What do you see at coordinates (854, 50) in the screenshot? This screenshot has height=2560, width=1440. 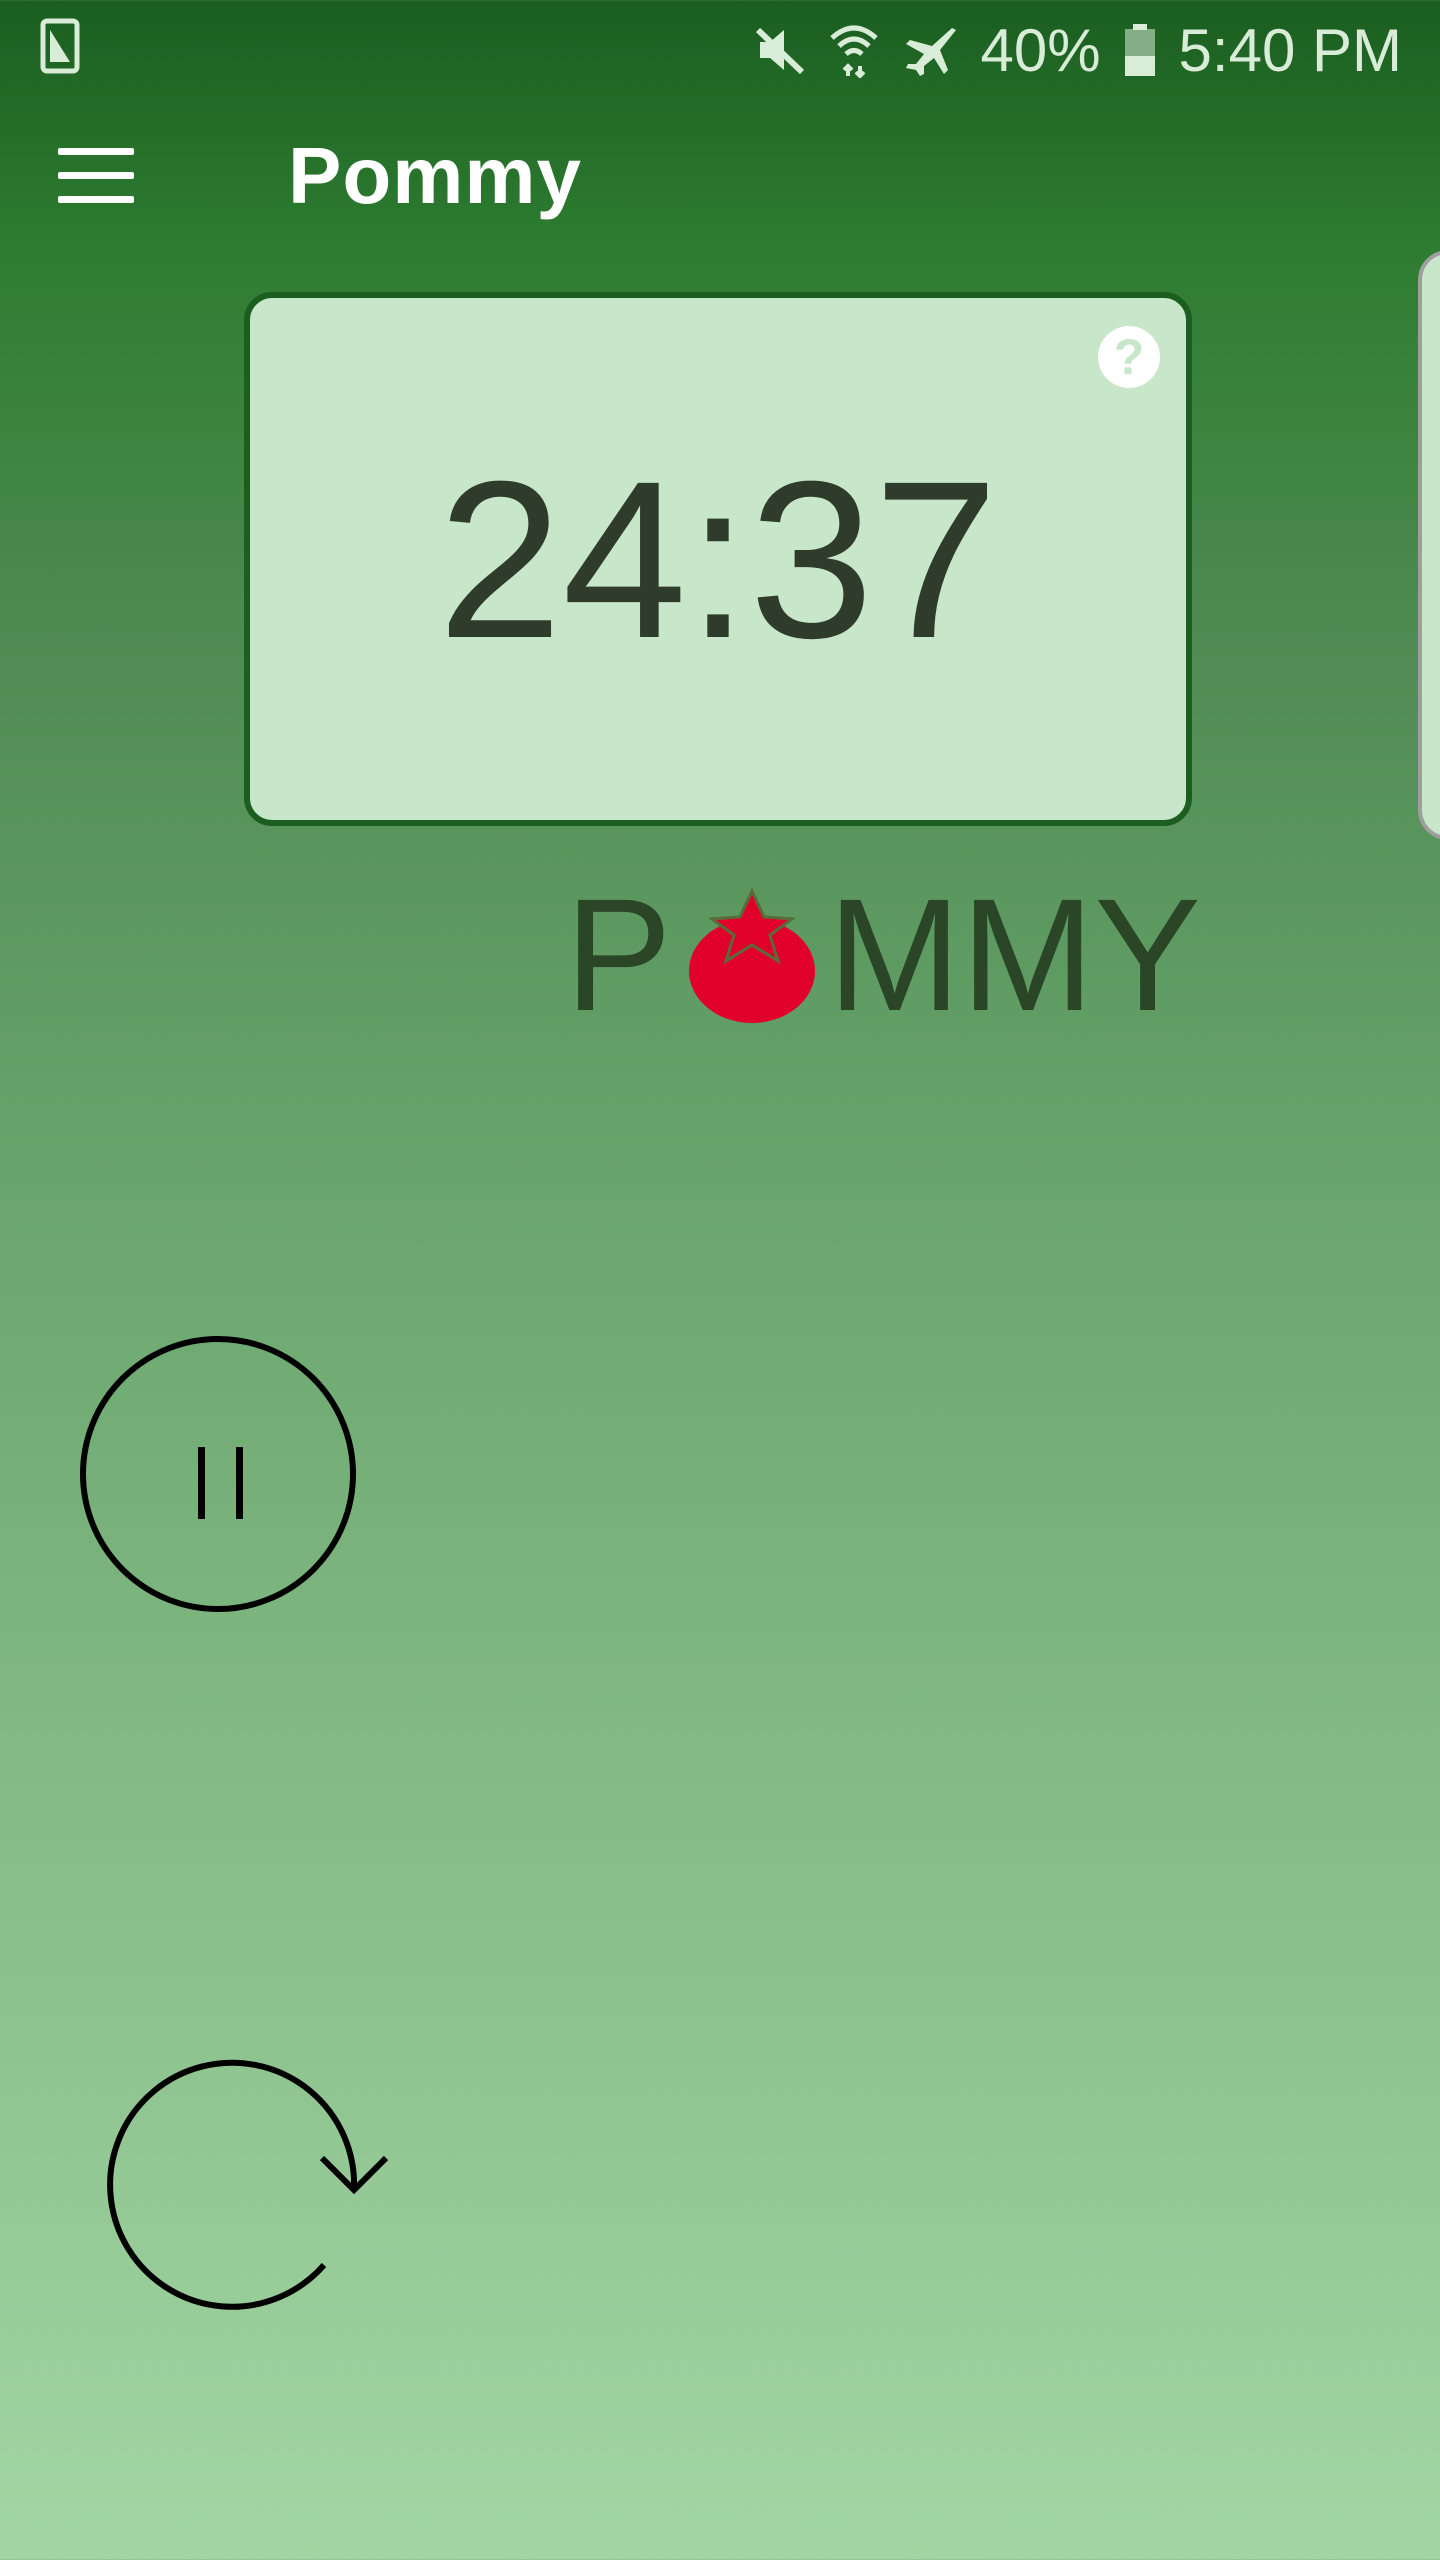 I see `wifi-icon` at bounding box center [854, 50].